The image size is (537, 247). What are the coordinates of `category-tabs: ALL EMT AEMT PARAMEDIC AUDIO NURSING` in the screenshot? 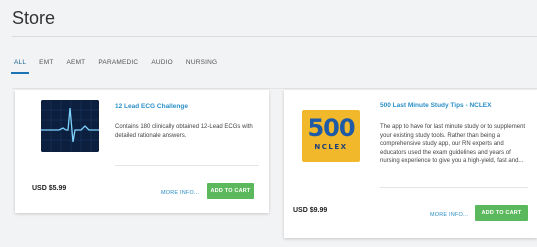 It's located at (120, 66).